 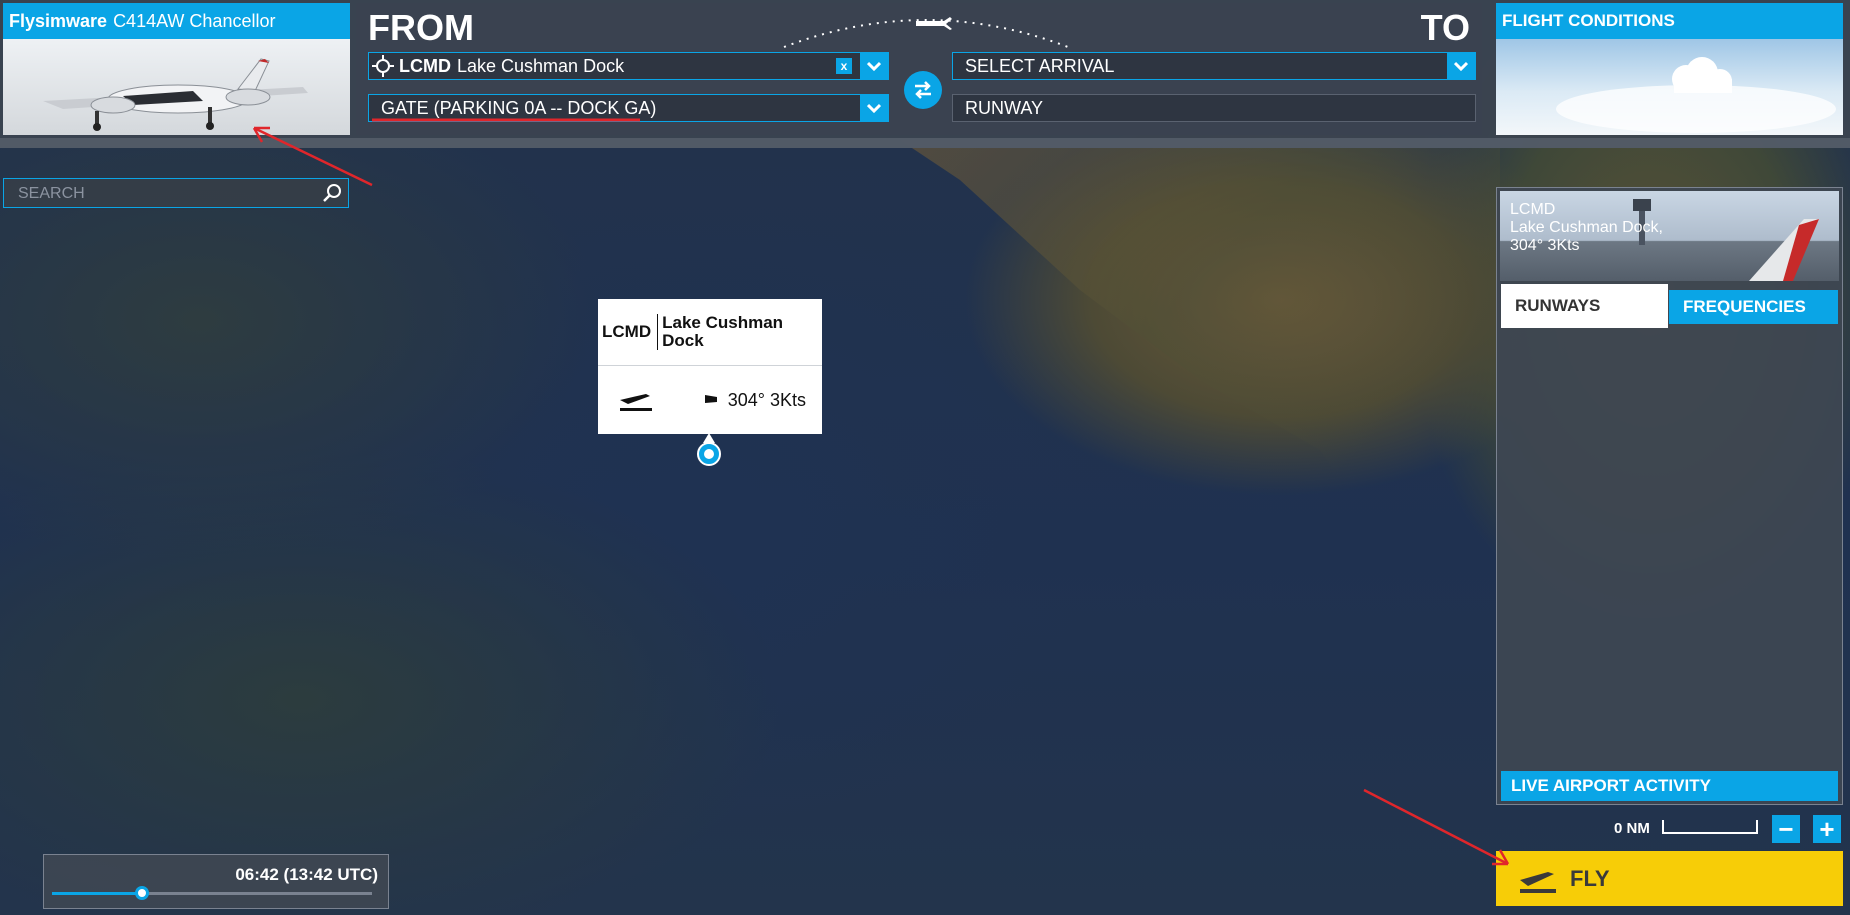 I want to click on flight-conditions-title: FLIGHT CONDITIONS, so click(x=1669, y=21).